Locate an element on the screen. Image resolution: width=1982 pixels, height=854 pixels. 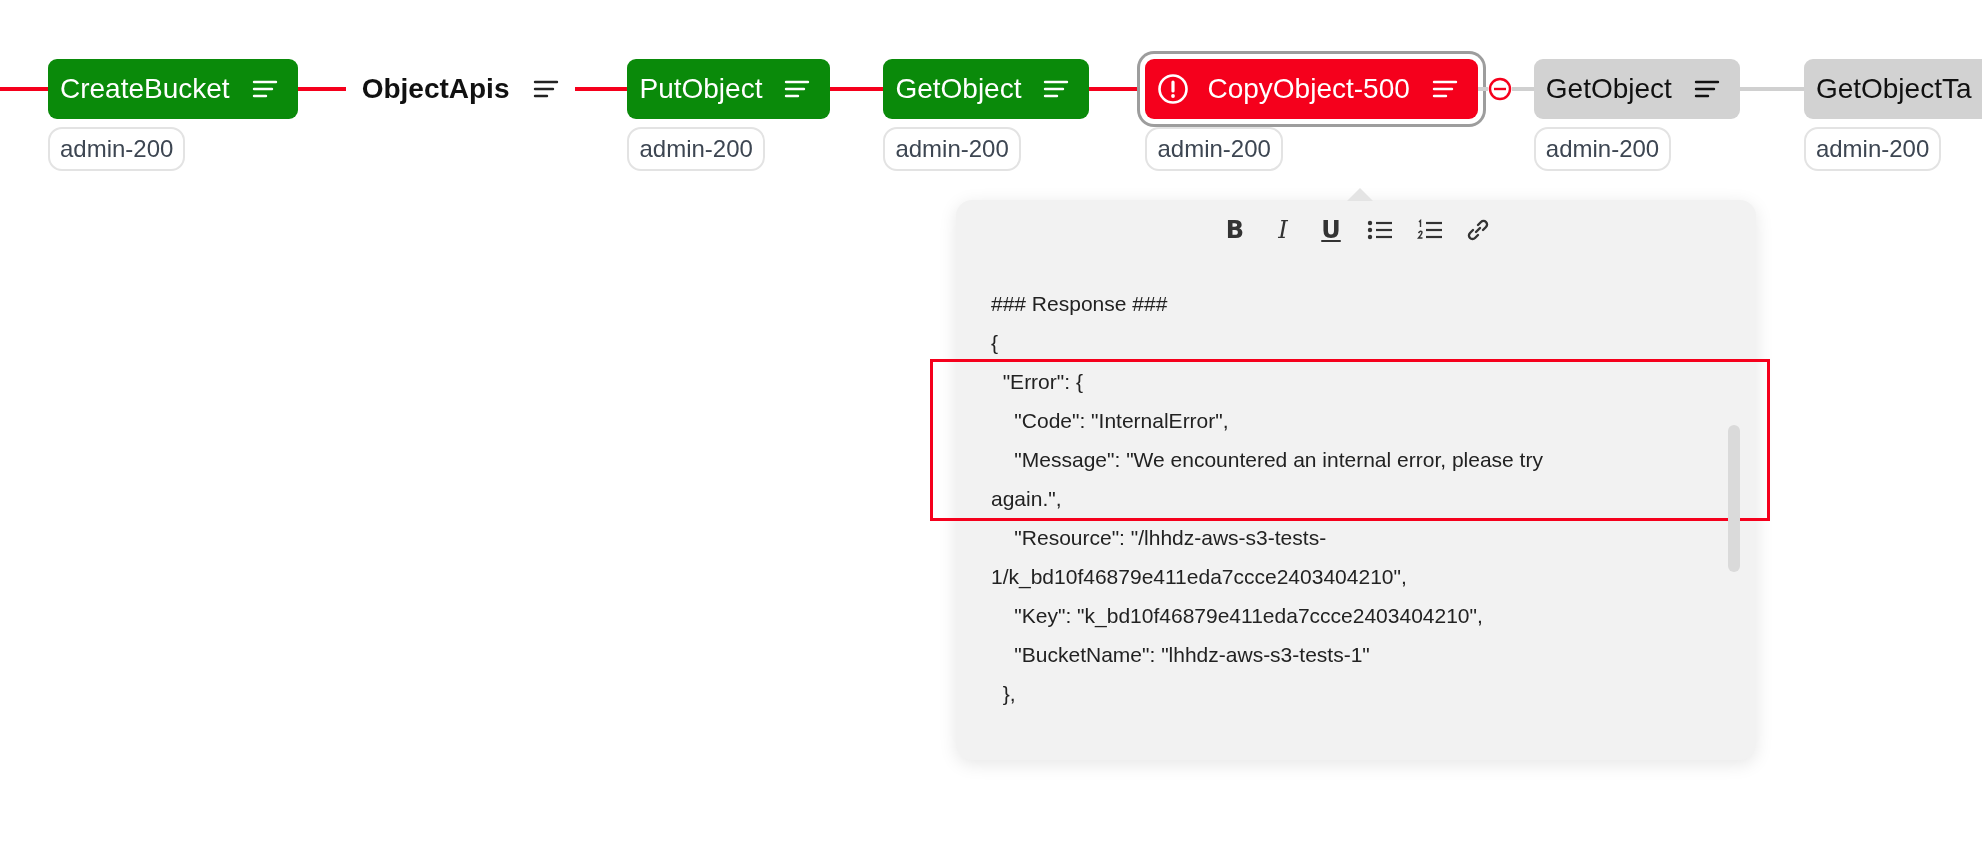
code-line: again.", is located at coordinates (1026, 499).